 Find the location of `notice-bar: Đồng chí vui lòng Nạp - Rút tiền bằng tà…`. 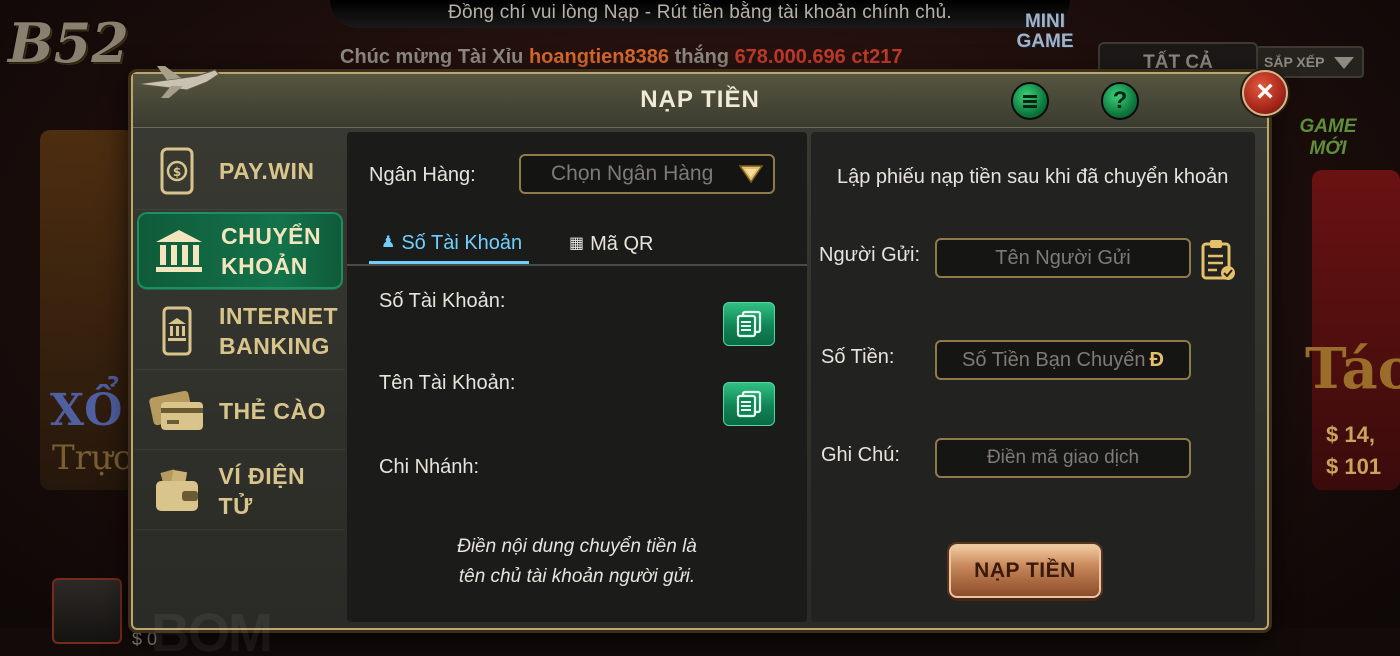

notice-bar: Đồng chí vui lòng Nạp - Rút tiền bằng tà… is located at coordinates (700, 14).